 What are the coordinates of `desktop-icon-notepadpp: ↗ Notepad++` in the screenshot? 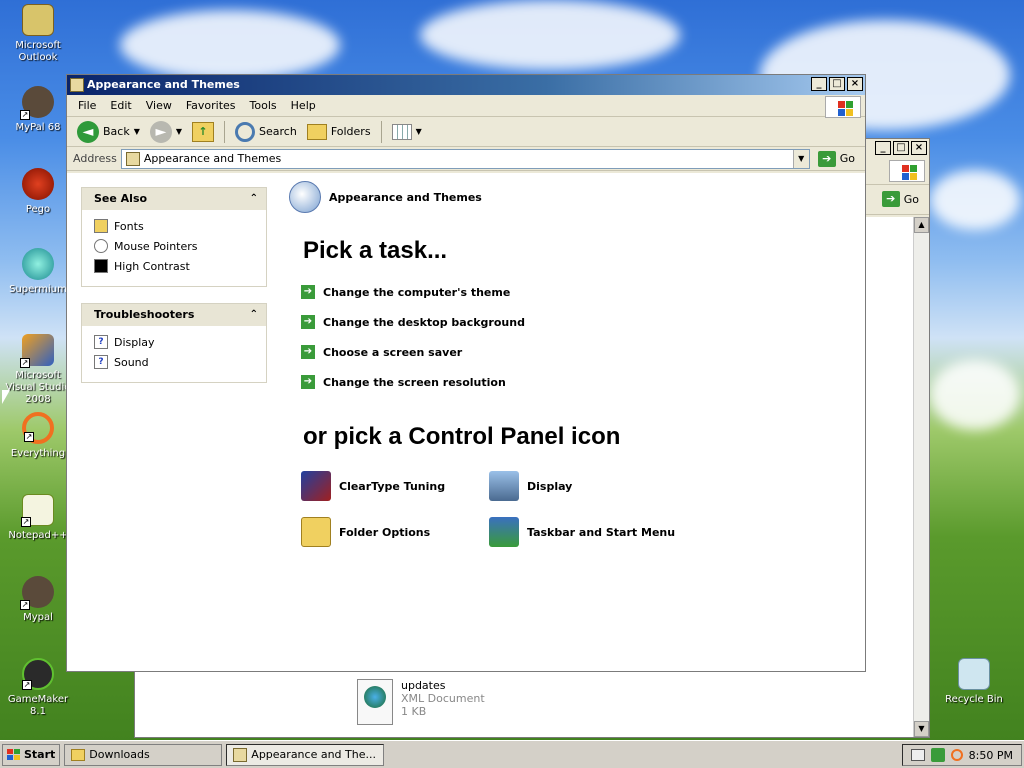 It's located at (38, 518).